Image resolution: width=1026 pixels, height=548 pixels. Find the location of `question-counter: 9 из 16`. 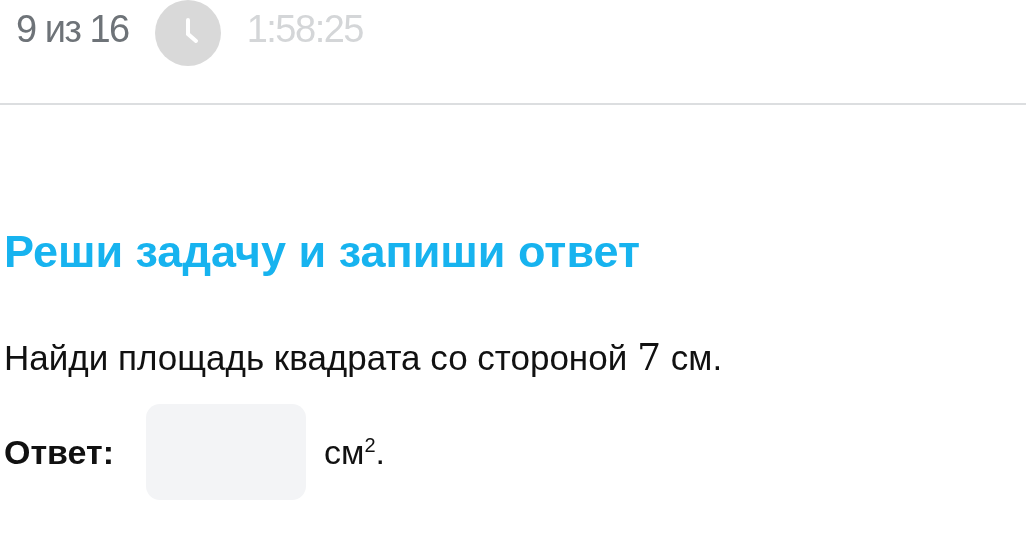

question-counter: 9 из 16 is located at coordinates (72, 29).